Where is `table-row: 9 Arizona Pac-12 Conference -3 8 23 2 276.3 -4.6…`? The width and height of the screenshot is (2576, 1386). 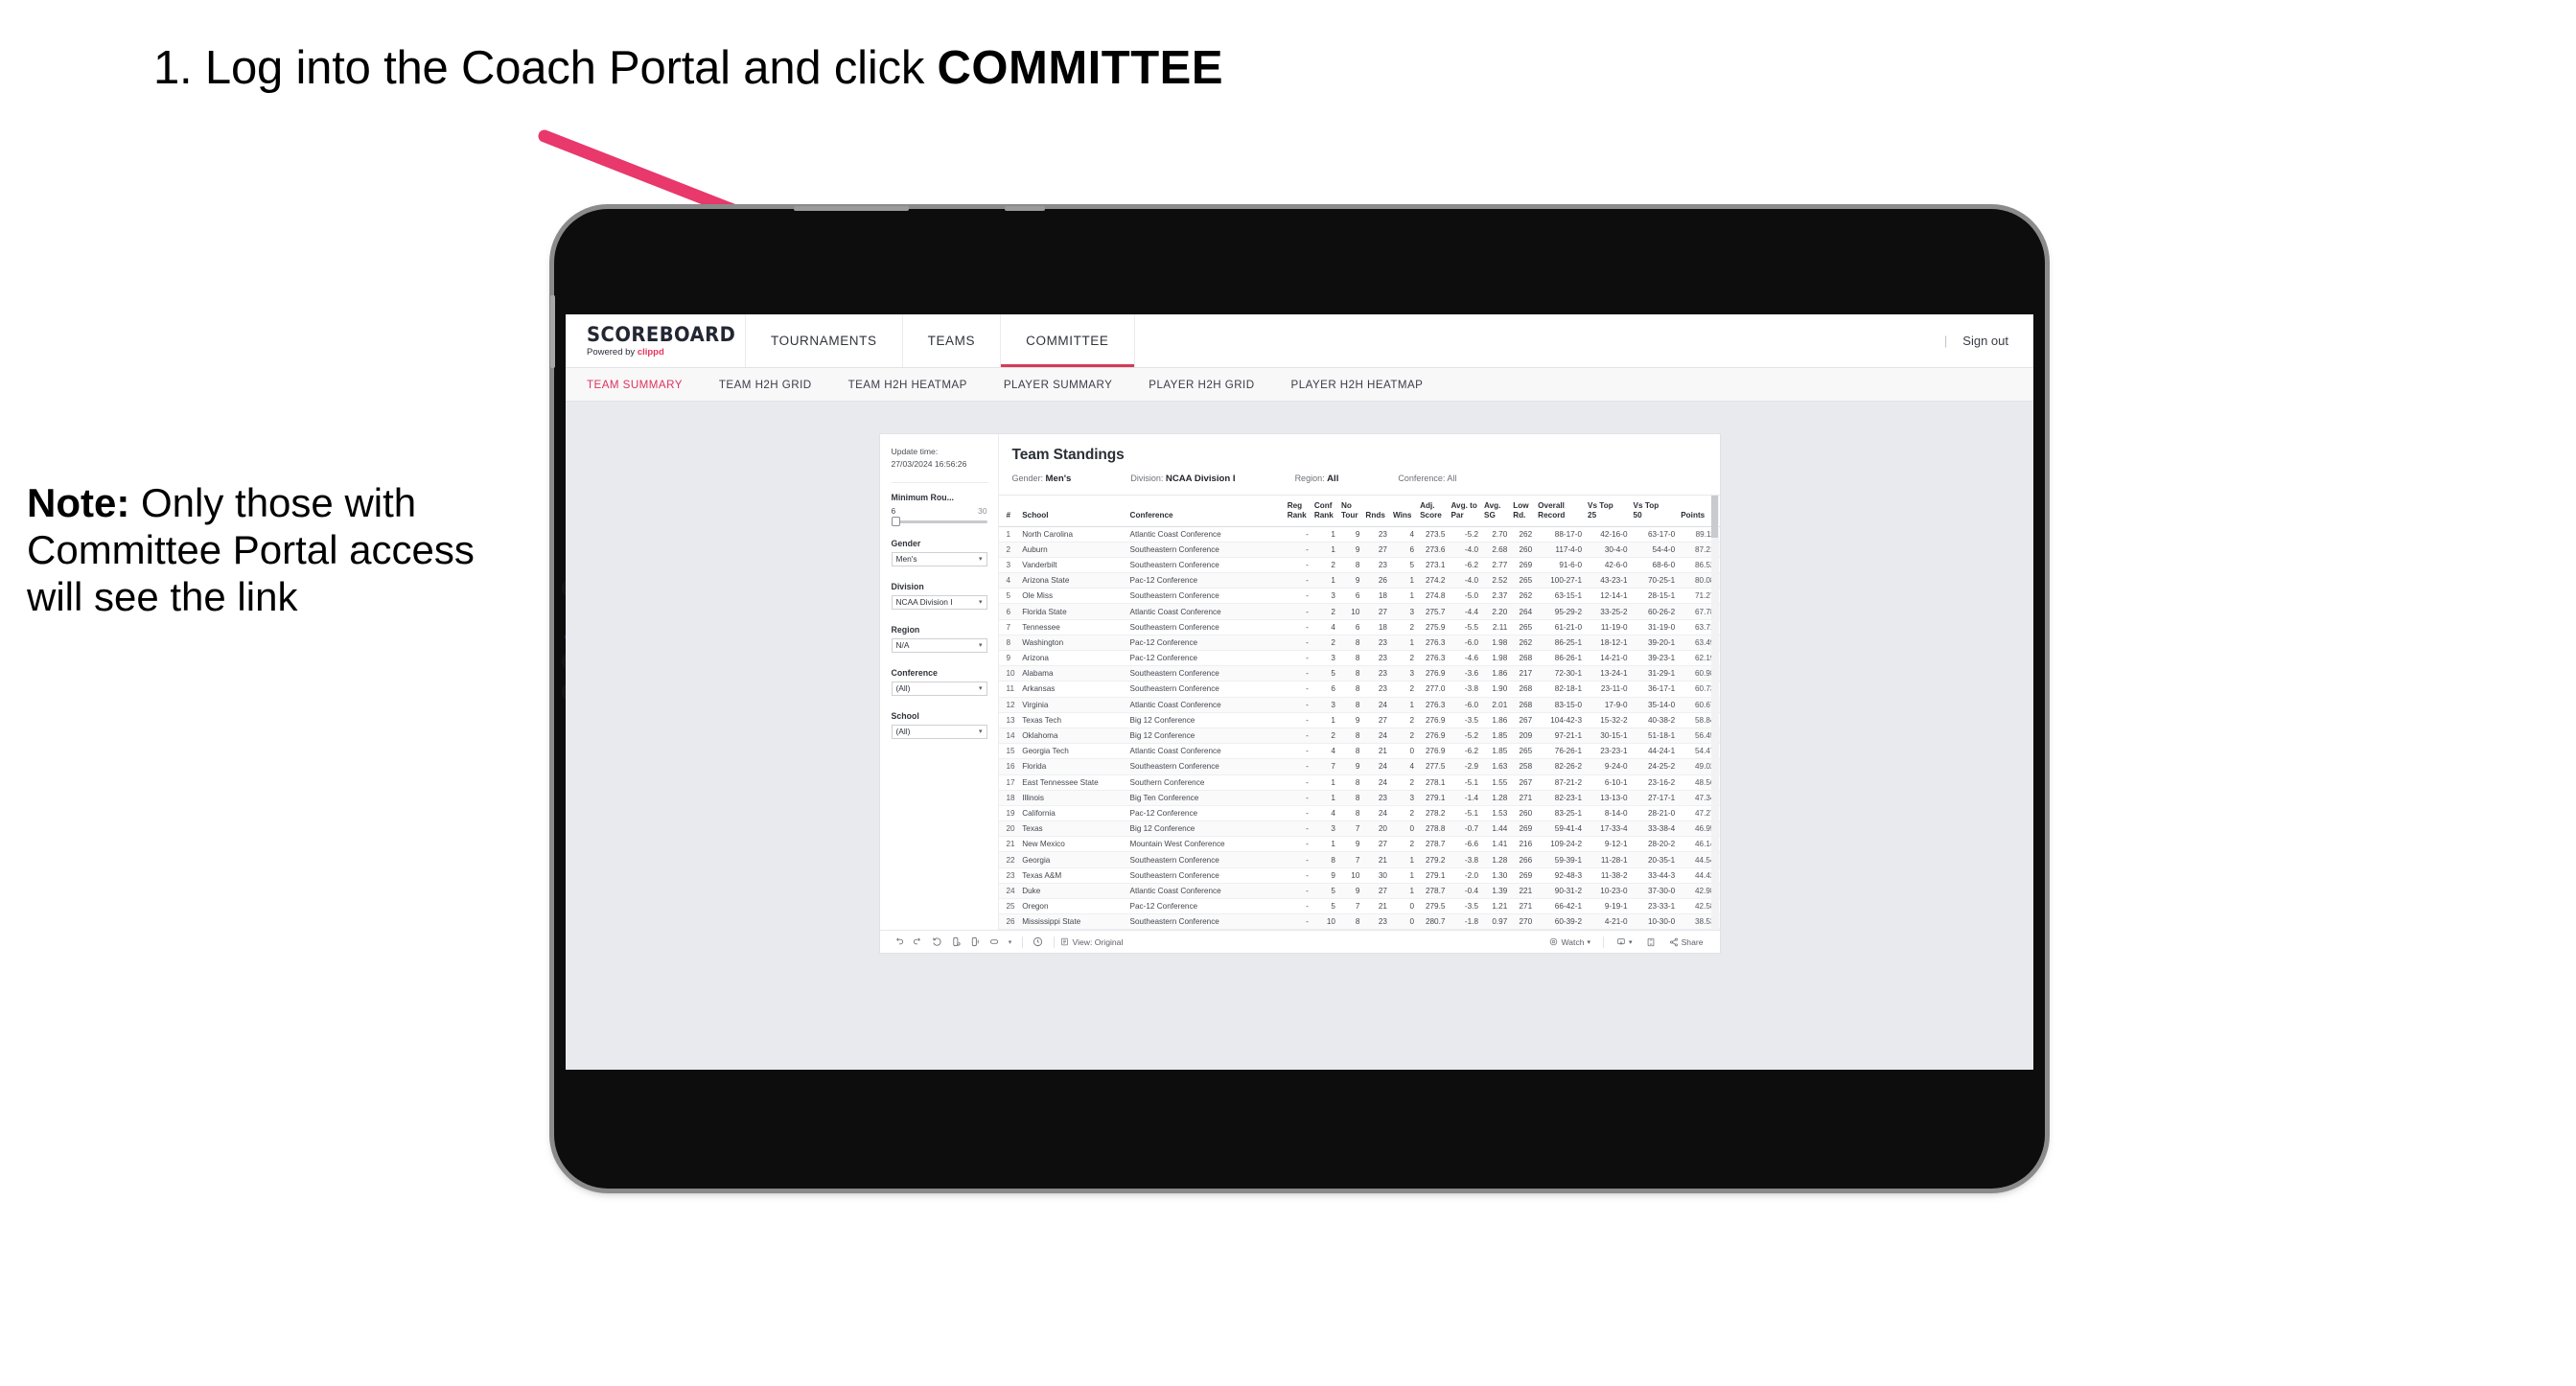 table-row: 9 Arizona Pac-12 Conference -3 8 23 2 276.3 -4.6… is located at coordinates (1359, 659).